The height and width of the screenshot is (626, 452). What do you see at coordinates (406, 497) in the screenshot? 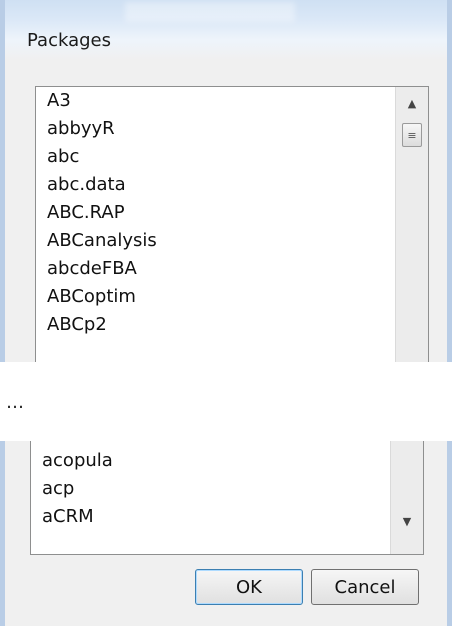
I see `vertical-scrollbar-bottom: ▼` at bounding box center [406, 497].